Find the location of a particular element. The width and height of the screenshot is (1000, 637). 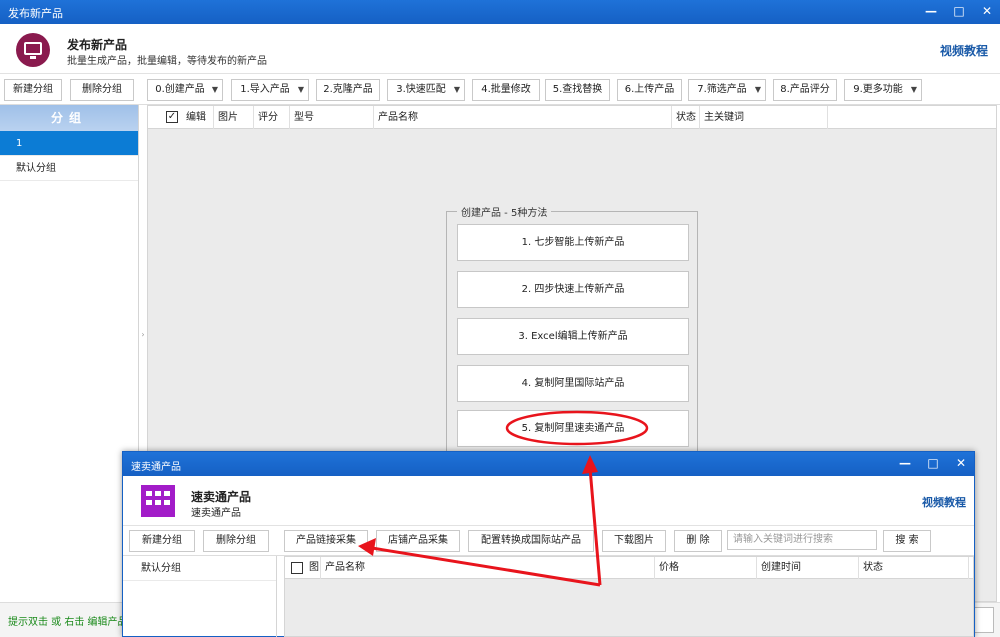

col-edit: 编辑 is located at coordinates (198, 117).